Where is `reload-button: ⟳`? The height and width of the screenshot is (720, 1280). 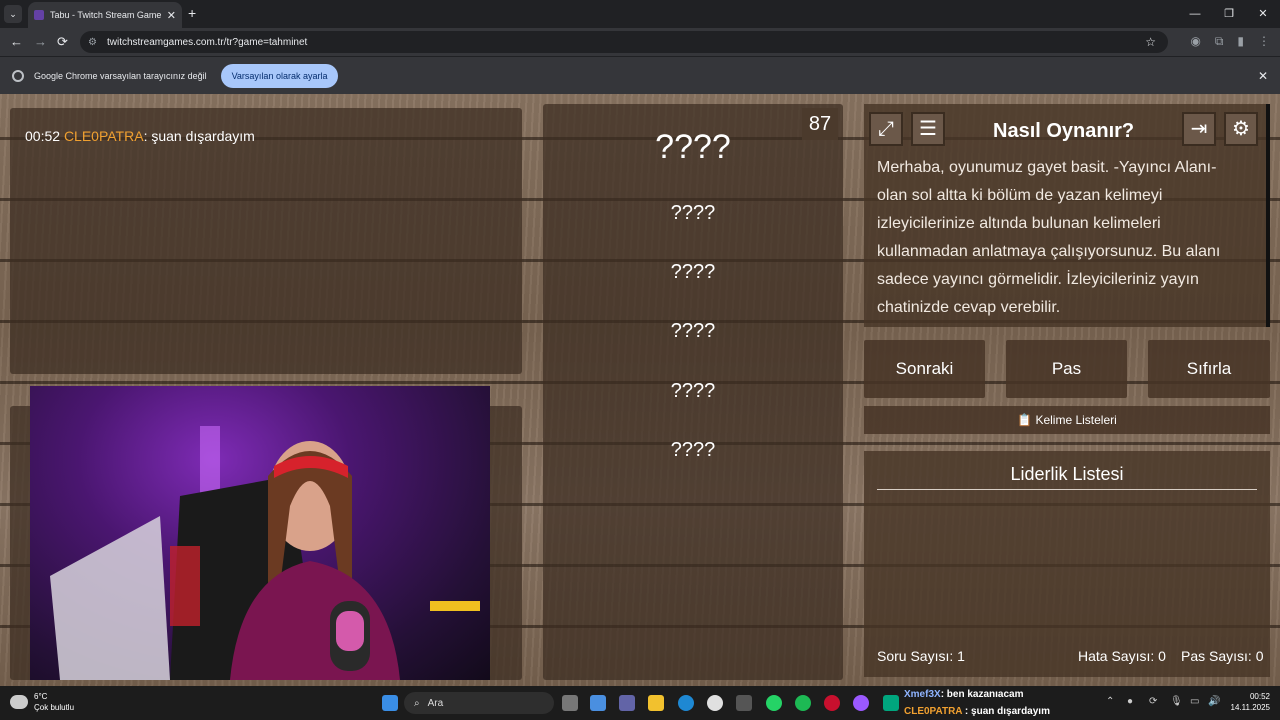
reload-button: ⟳ is located at coordinates (62, 42).